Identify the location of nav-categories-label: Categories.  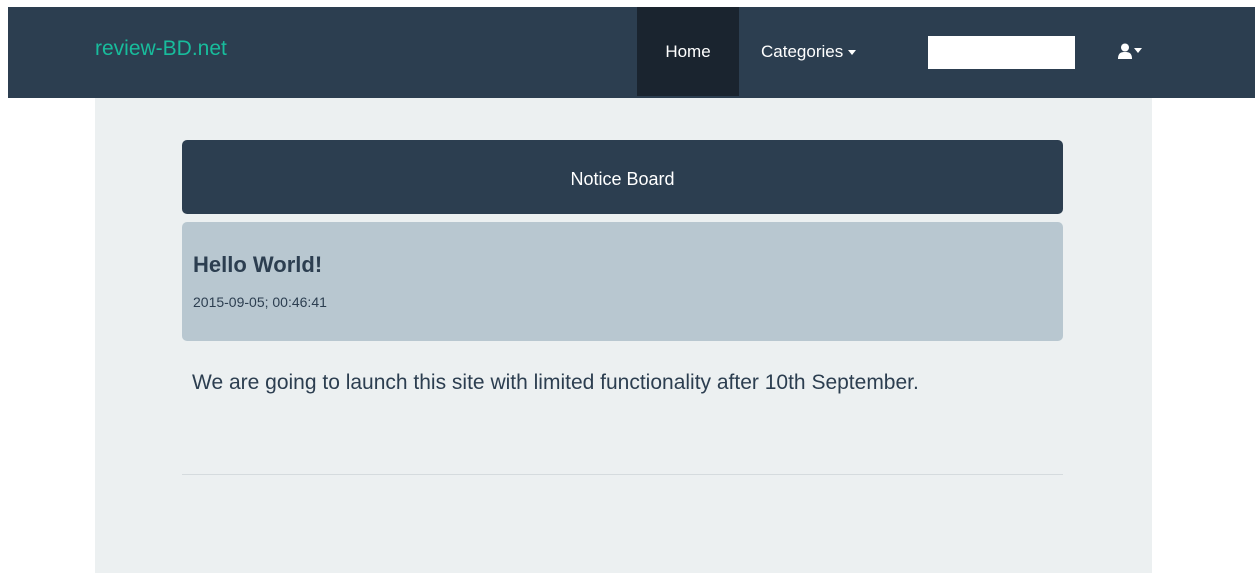
(802, 51).